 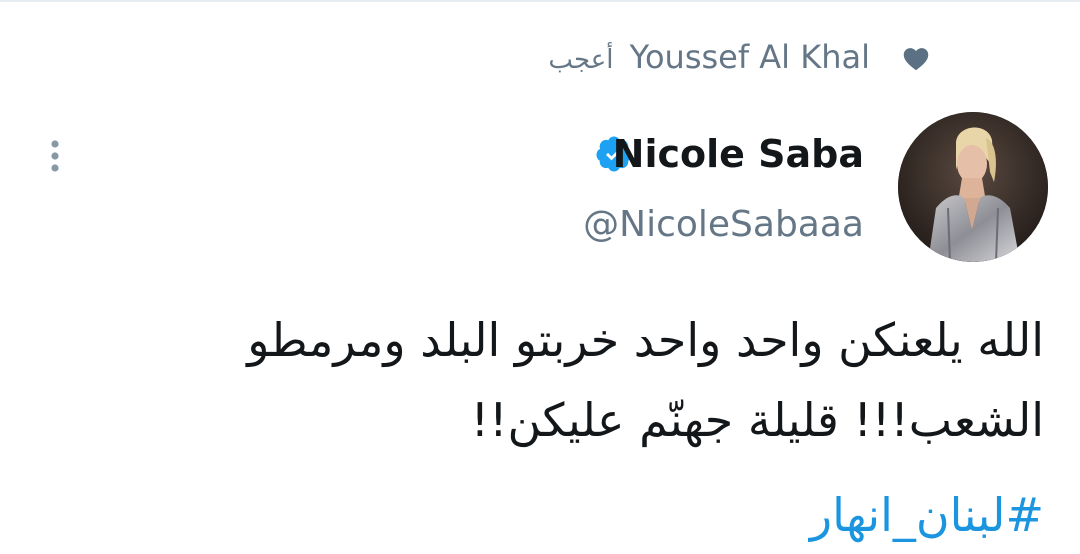 What do you see at coordinates (750, 57) in the screenshot?
I see `social-context-user: Youssef Al Khal` at bounding box center [750, 57].